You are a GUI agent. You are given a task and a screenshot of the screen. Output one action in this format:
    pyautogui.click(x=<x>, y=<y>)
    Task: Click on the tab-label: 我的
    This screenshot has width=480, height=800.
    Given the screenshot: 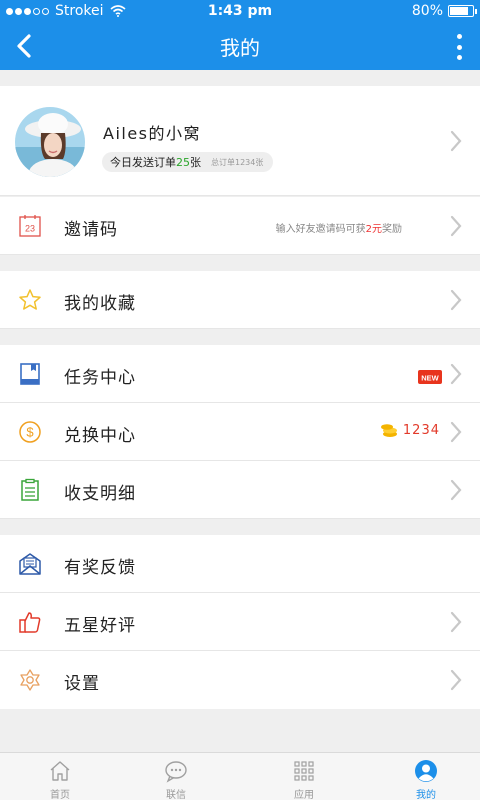 What is the action you would take?
    pyautogui.click(x=426, y=795)
    